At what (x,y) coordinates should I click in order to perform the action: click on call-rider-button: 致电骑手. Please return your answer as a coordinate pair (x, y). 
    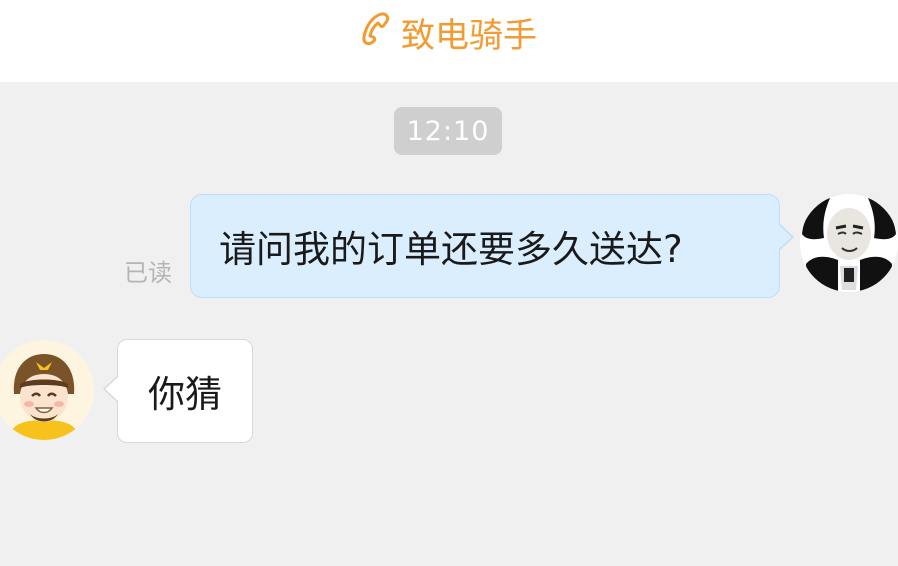
    Looking at the image, I should click on (449, 32).